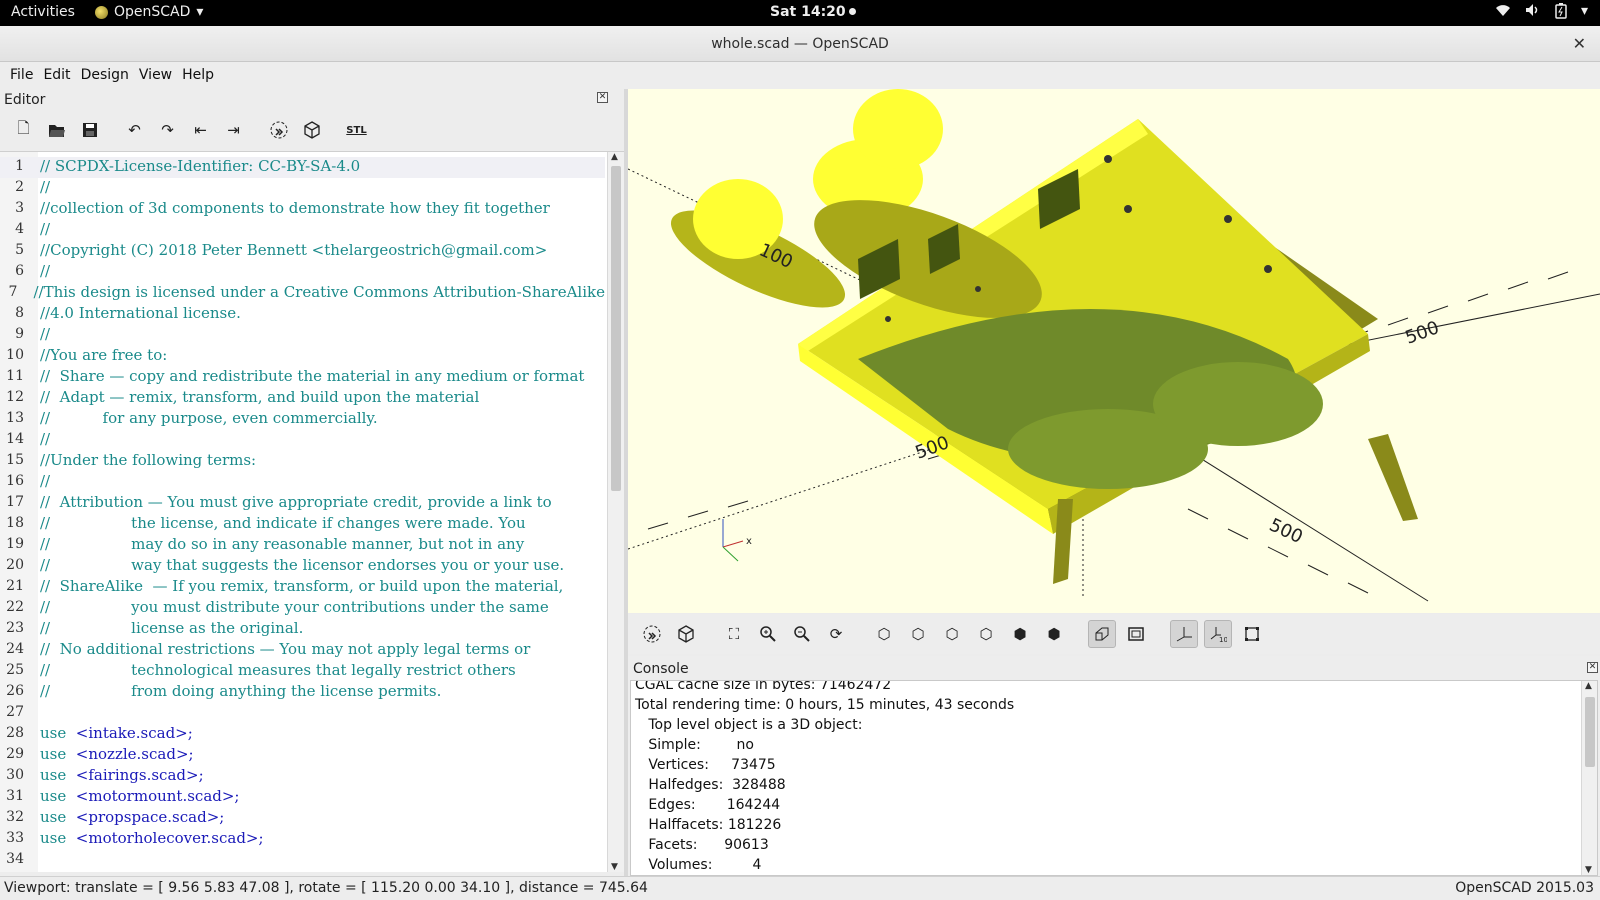 Image resolution: width=1600 pixels, height=900 pixels. I want to click on reset-view-icon: ⟳, so click(836, 634).